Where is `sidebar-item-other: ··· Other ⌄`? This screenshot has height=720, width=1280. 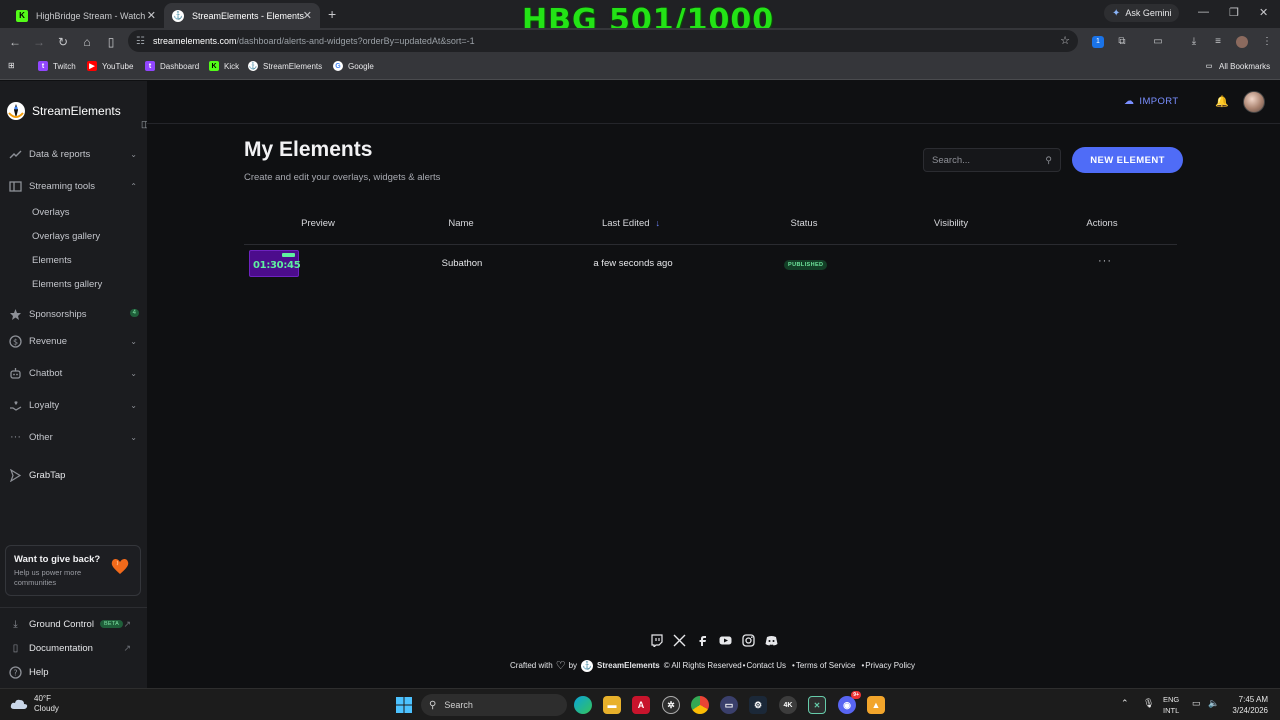
sidebar-item-other: ··· Other ⌄ is located at coordinates (74, 437).